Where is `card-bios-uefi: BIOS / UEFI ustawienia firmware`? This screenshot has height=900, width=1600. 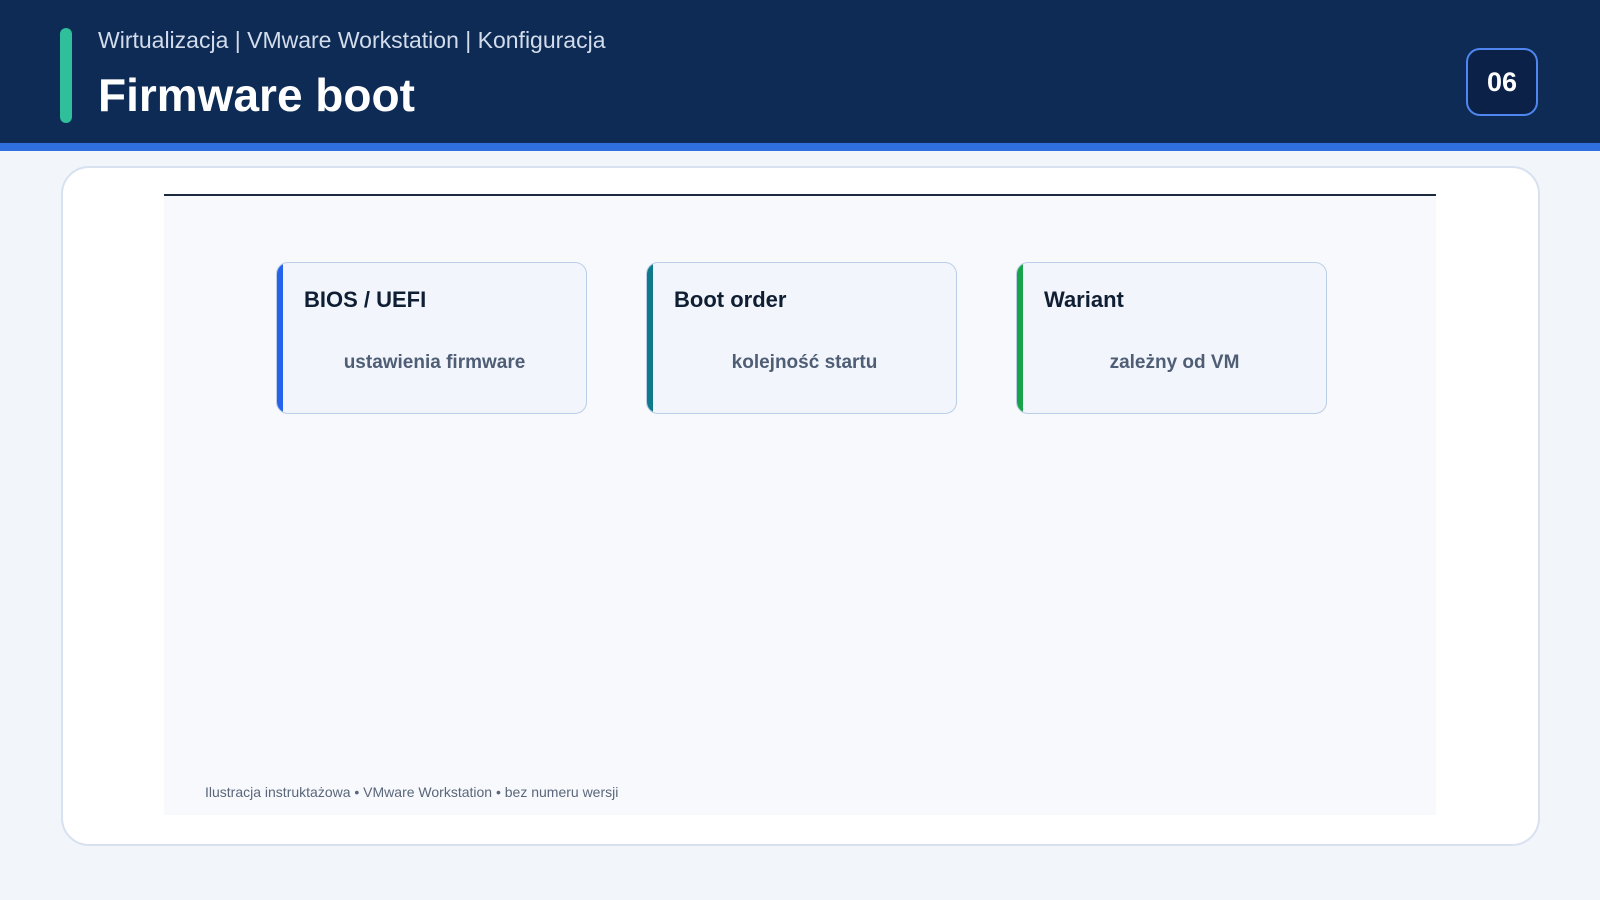 card-bios-uefi: BIOS / UEFI ustawienia firmware is located at coordinates (431, 338).